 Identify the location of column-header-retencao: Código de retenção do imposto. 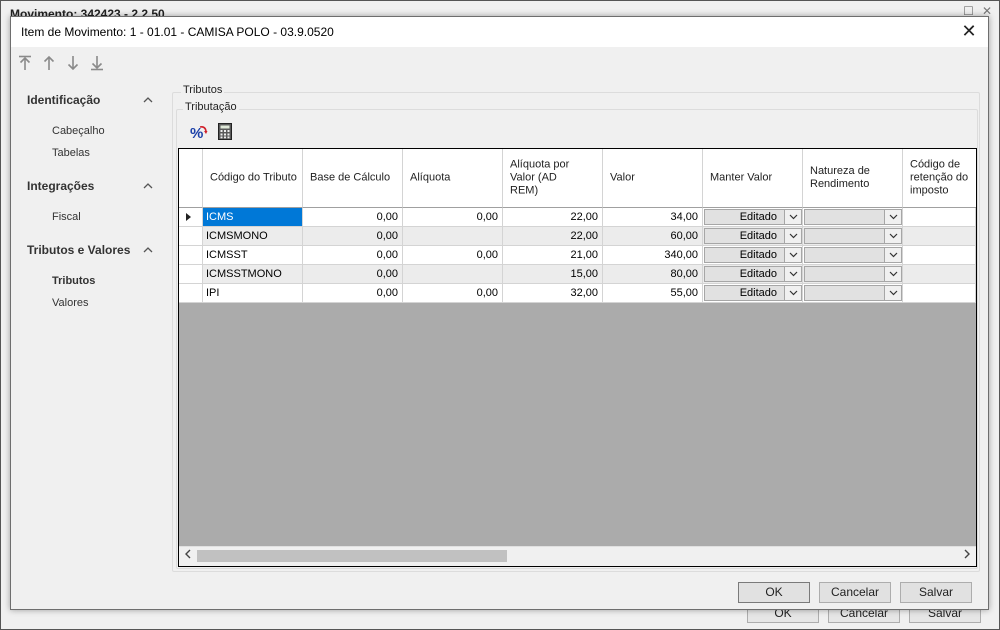
(939, 178).